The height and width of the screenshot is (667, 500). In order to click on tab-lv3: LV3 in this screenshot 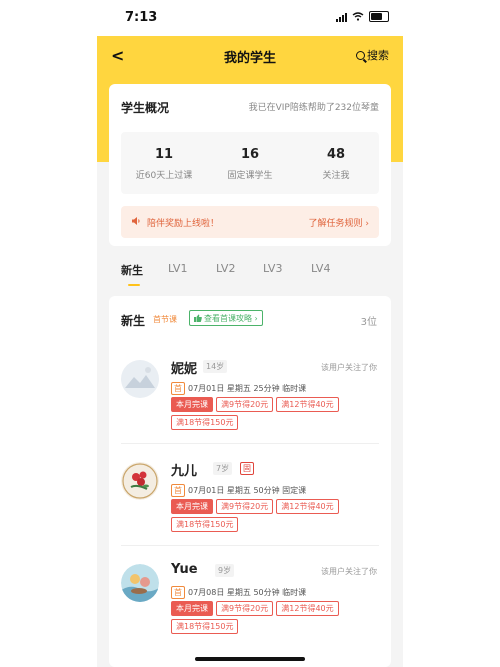, I will do `click(272, 268)`.